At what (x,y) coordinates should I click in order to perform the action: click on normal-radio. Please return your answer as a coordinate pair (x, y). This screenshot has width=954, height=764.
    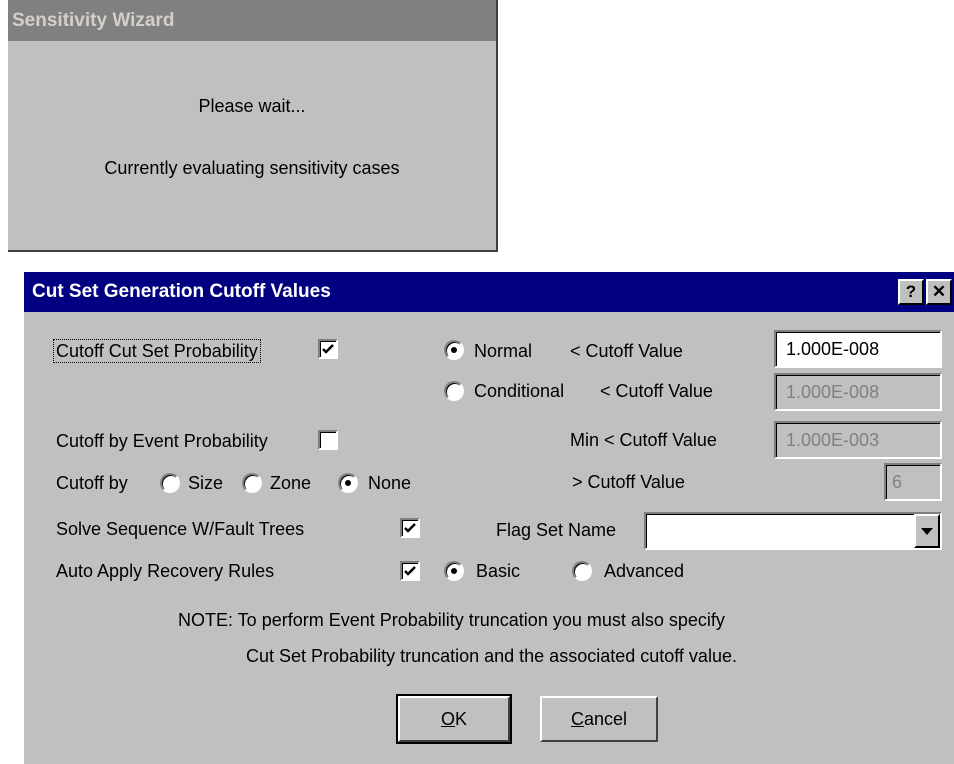
    Looking at the image, I should click on (454, 350).